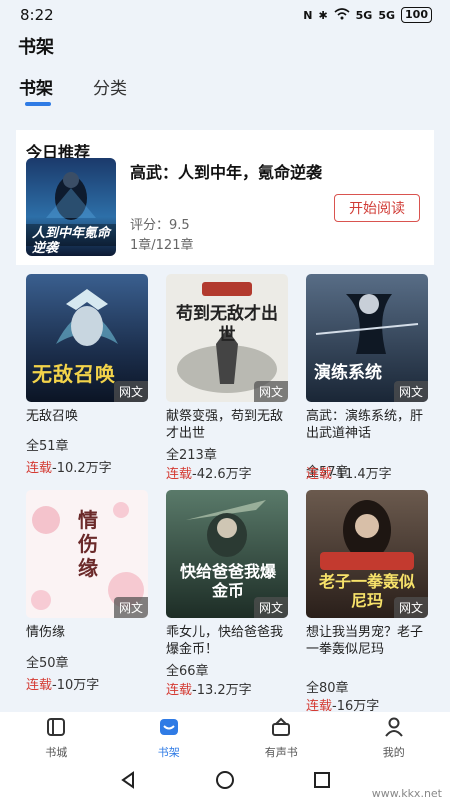 The width and height of the screenshot is (450, 800). I want to click on book-serial-info: 连载-11.4万字, so click(349, 472).